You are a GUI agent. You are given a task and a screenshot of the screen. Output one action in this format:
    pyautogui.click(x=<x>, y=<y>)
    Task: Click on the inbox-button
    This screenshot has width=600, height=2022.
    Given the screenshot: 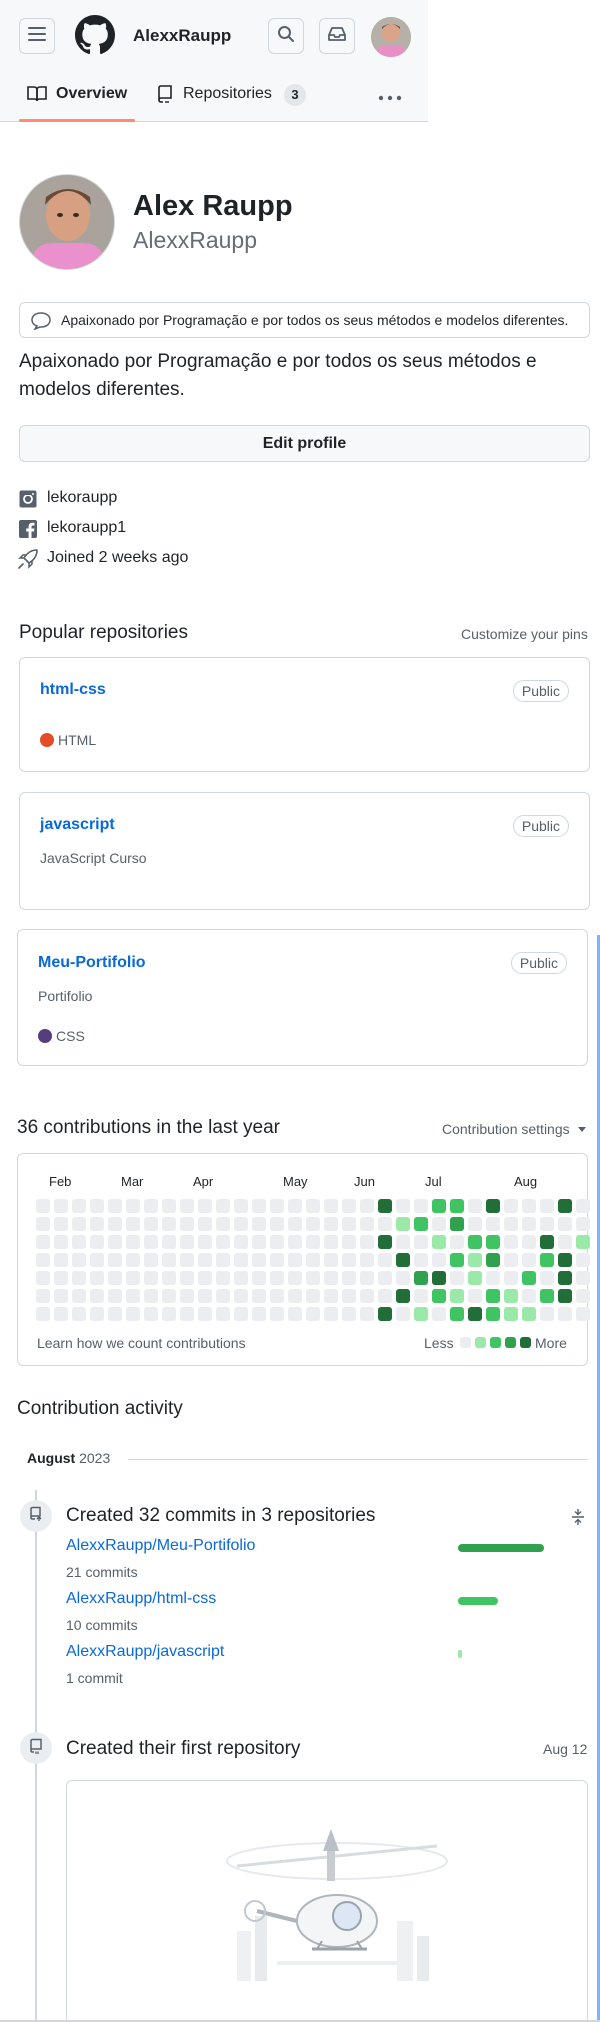 What is the action you would take?
    pyautogui.click(x=337, y=36)
    